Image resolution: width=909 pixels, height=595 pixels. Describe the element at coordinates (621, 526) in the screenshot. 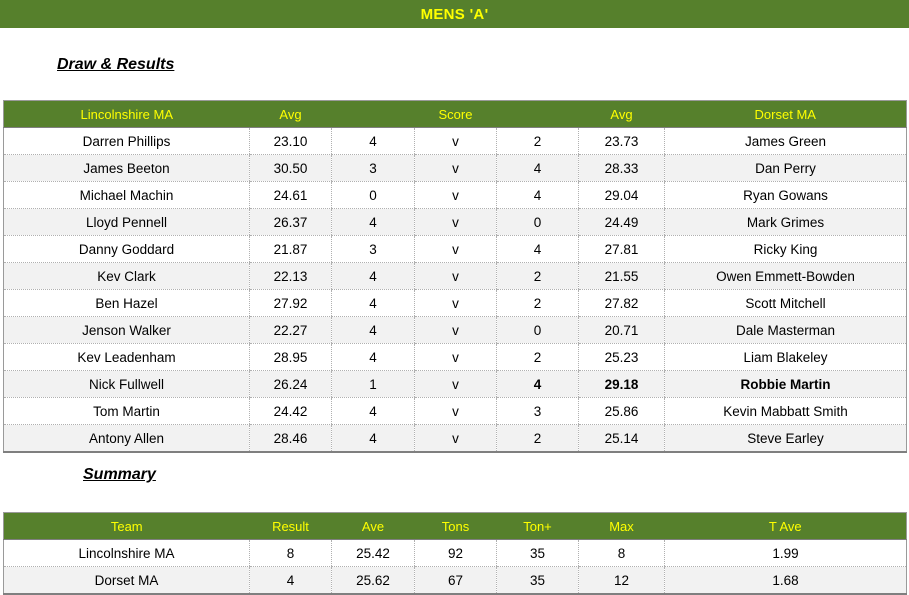

I see `column-header-max: Max` at that location.